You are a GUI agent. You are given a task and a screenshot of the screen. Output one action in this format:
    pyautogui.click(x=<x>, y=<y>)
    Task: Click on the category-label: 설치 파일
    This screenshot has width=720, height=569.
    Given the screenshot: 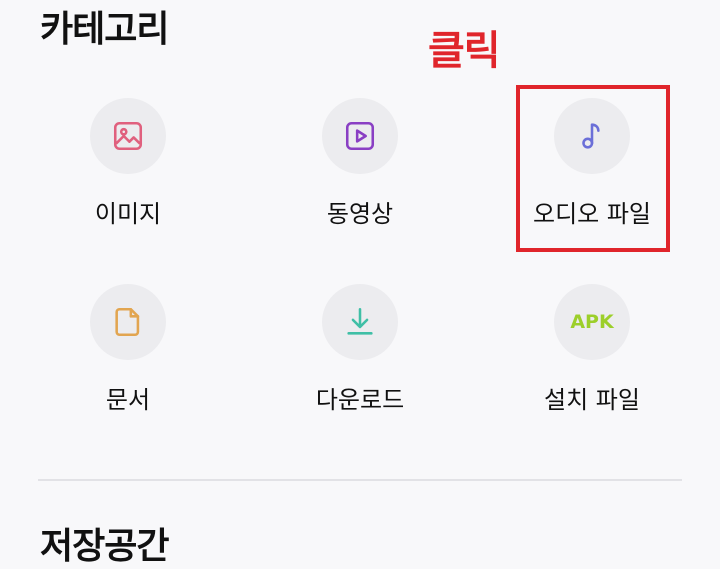 What is the action you would take?
    pyautogui.click(x=592, y=400)
    